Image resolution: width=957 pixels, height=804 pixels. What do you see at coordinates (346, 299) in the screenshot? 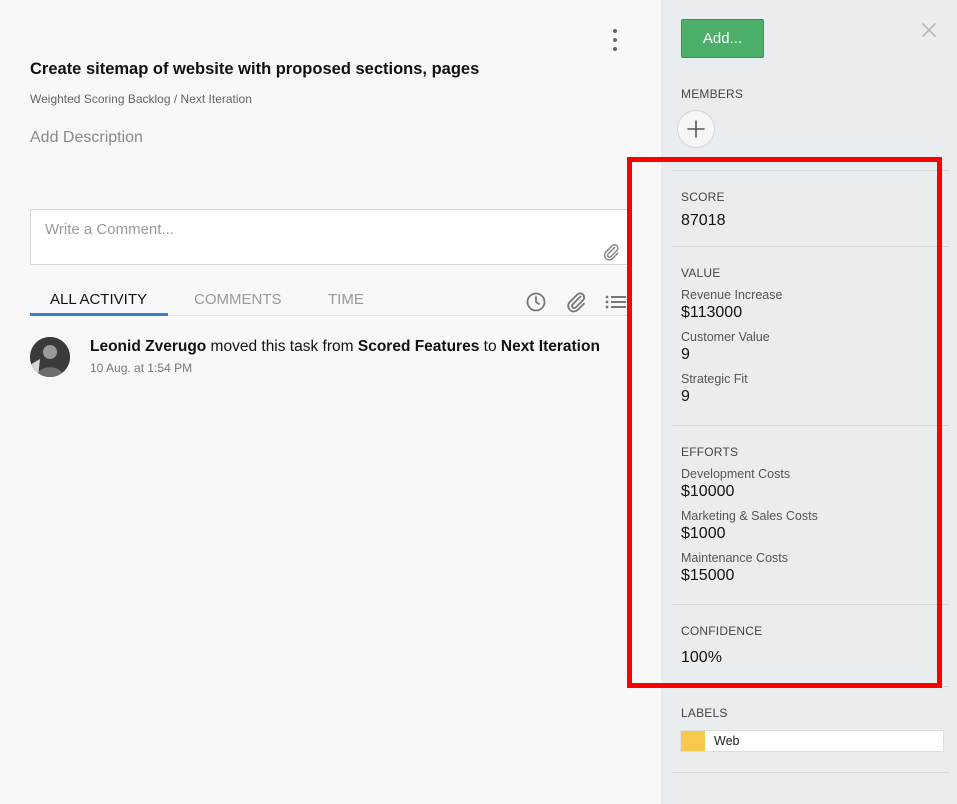
I see `tab-time: TIME` at bounding box center [346, 299].